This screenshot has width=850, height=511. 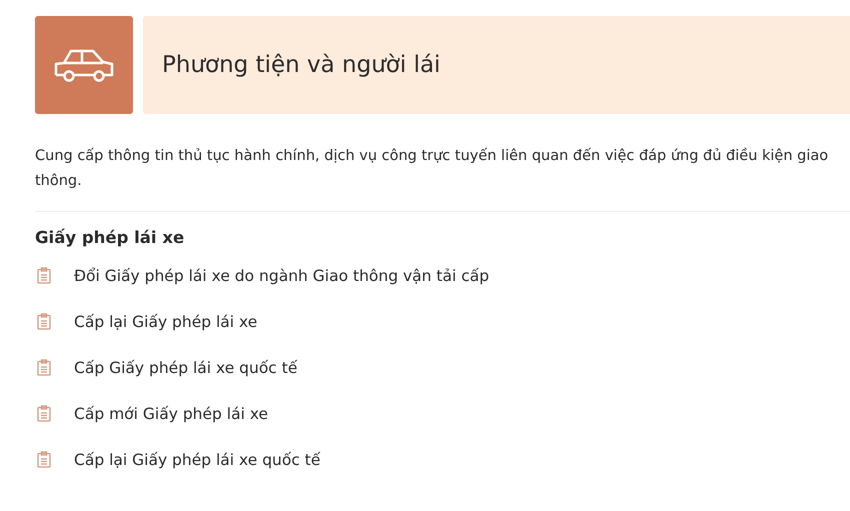 I want to click on page-title: Phương tiện và người lái, so click(x=301, y=65).